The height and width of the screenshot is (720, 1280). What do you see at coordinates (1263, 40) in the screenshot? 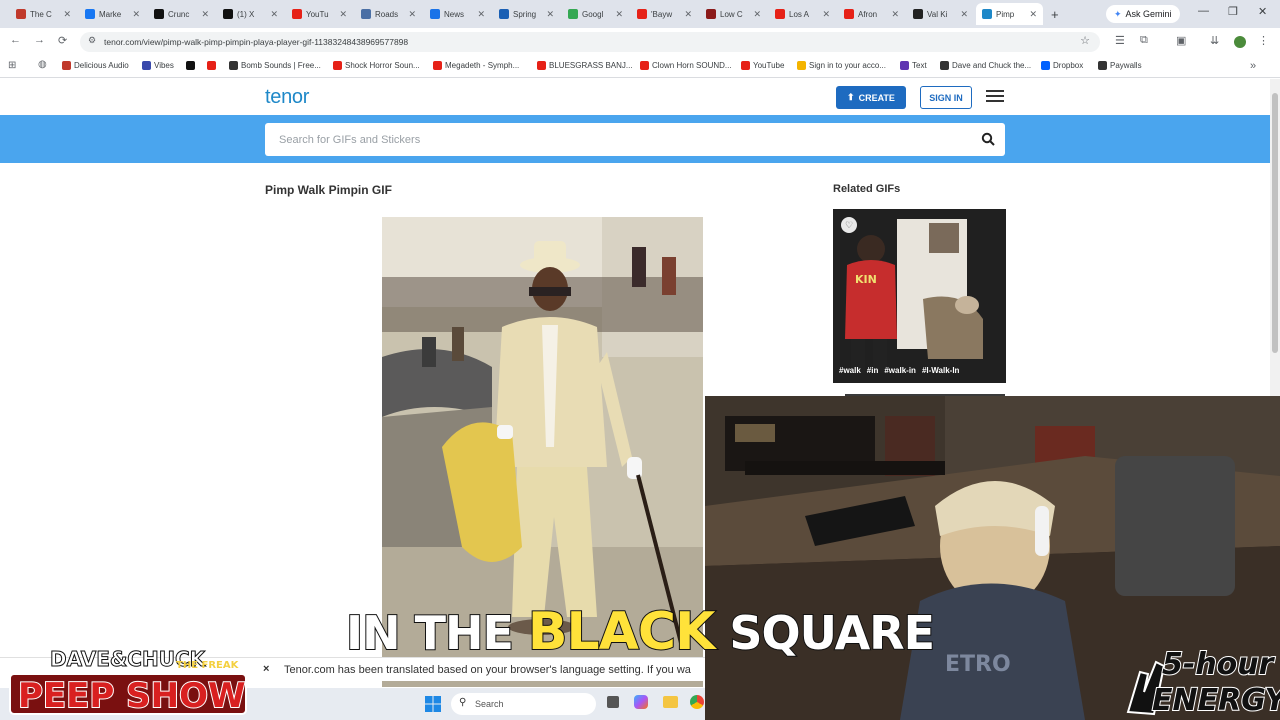
I see `more-menu-icon: ⋮` at bounding box center [1263, 40].